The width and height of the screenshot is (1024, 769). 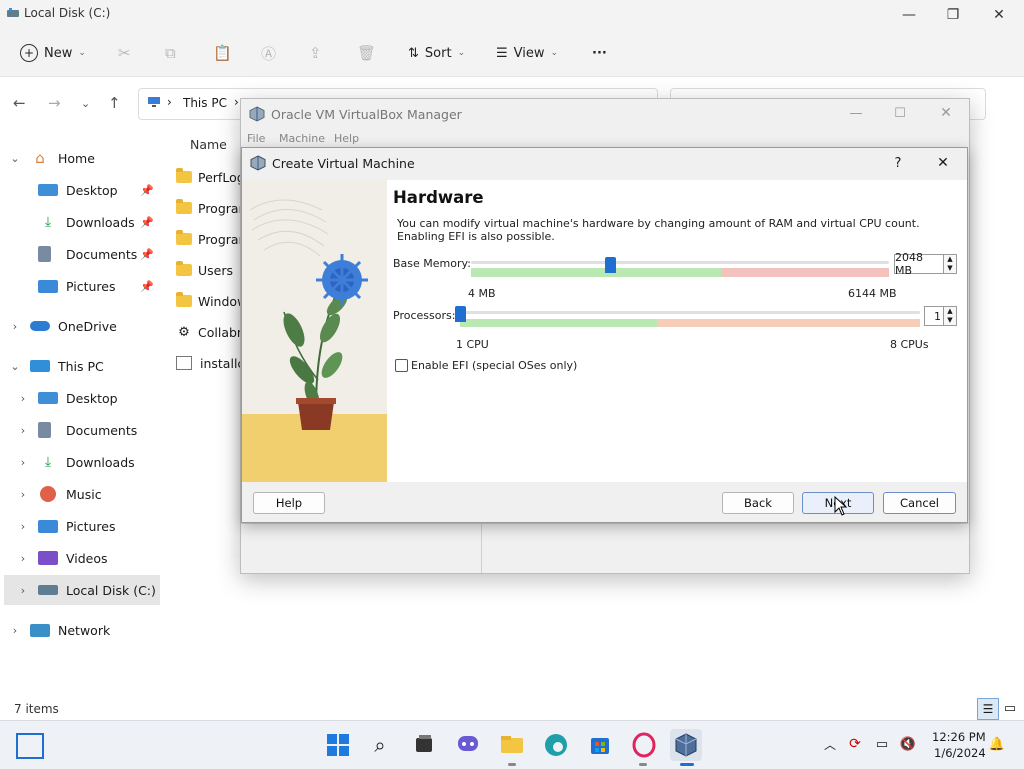 What do you see at coordinates (599, 53) in the screenshot?
I see `more-options-icon: ···` at bounding box center [599, 53].